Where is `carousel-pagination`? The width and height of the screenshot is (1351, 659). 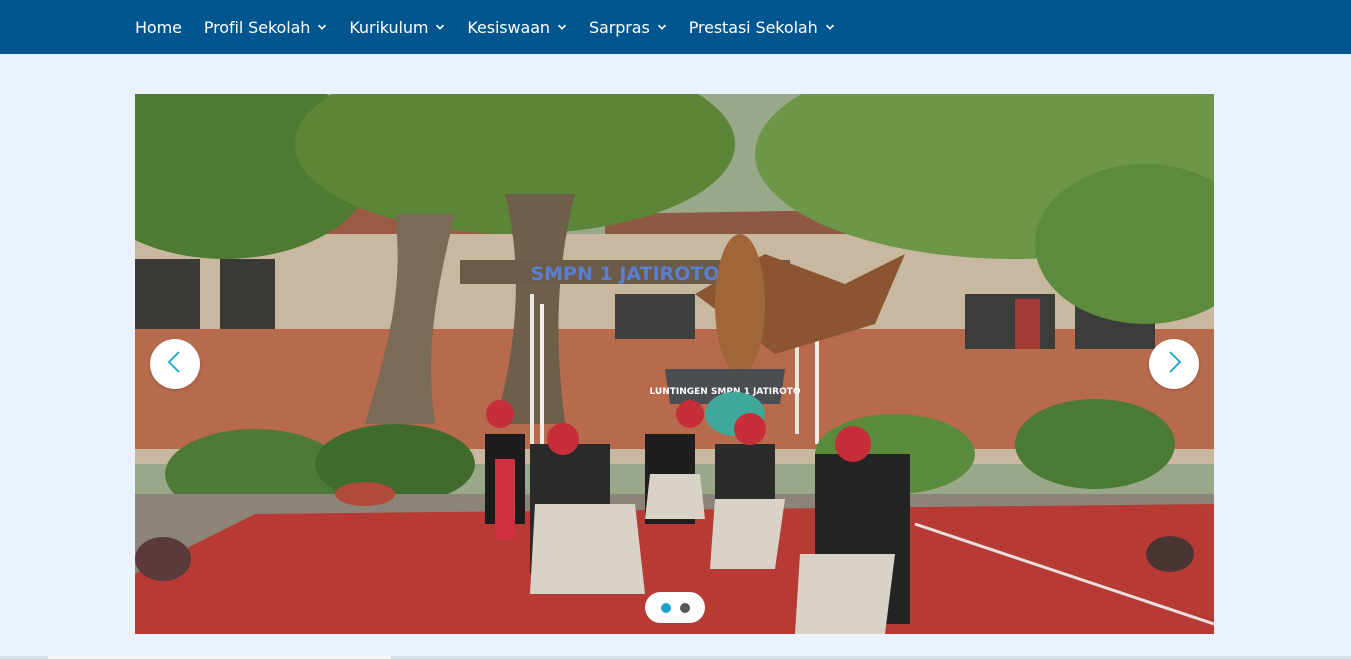
carousel-pagination is located at coordinates (675, 607).